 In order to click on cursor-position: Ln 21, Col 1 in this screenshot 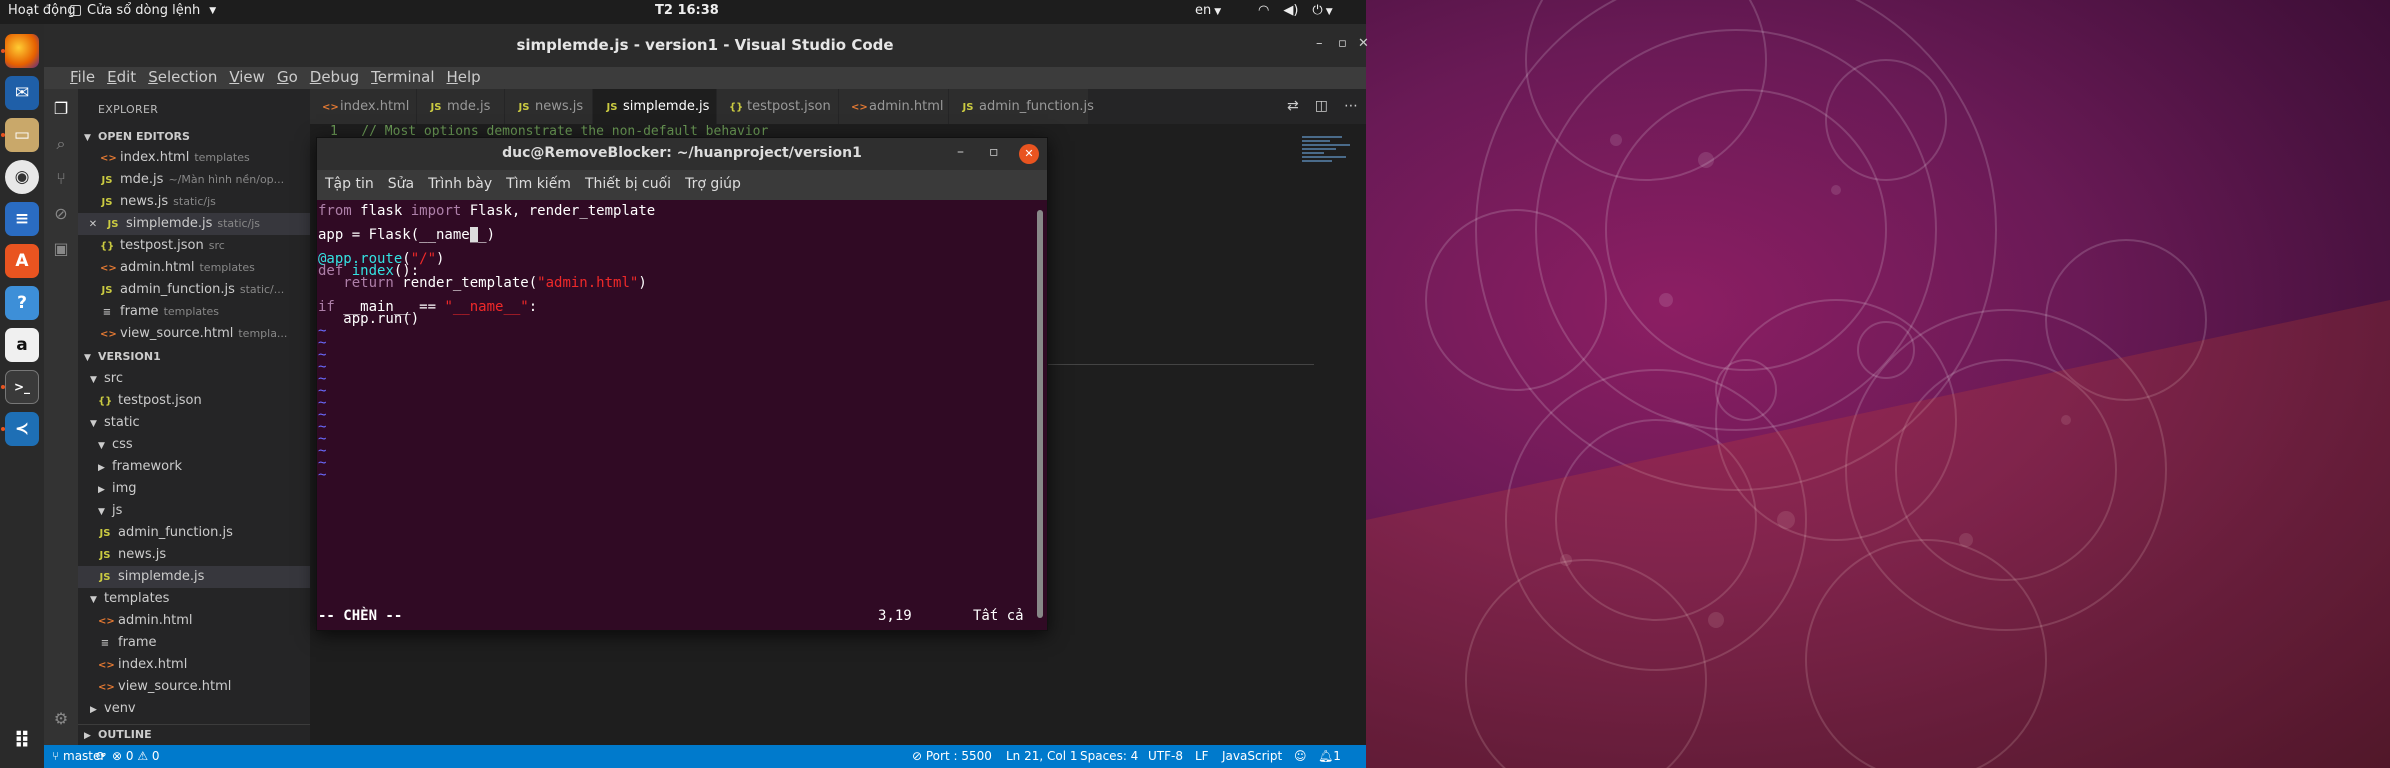, I will do `click(1042, 756)`.